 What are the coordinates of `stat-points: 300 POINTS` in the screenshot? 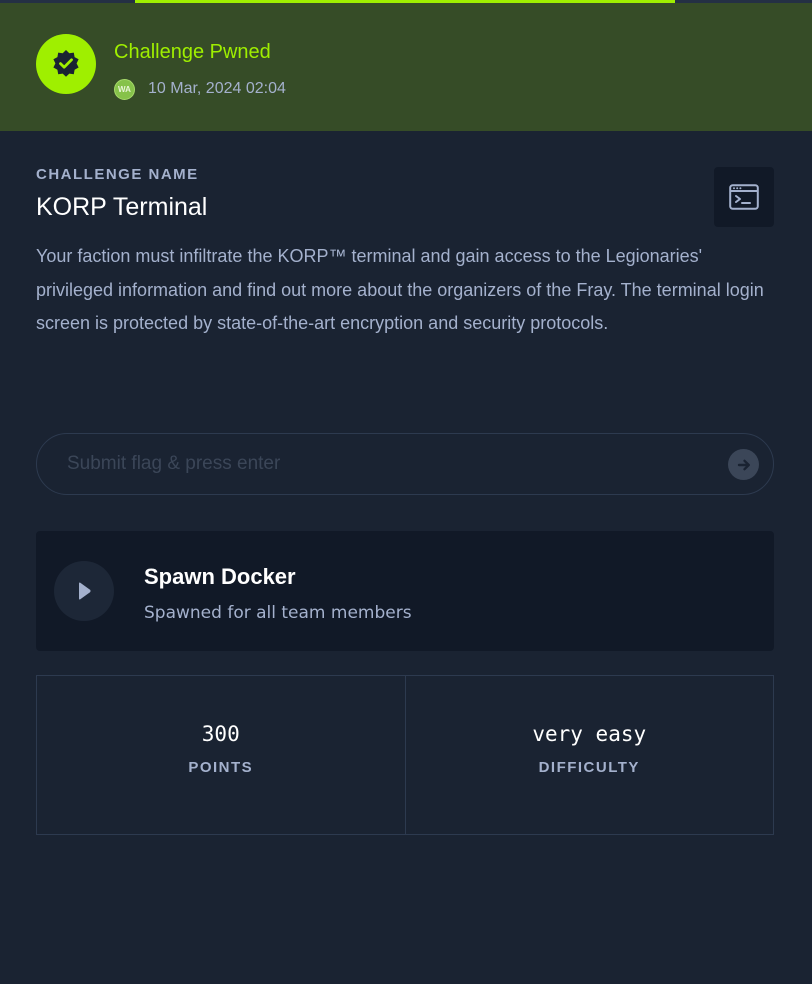 It's located at (221, 755).